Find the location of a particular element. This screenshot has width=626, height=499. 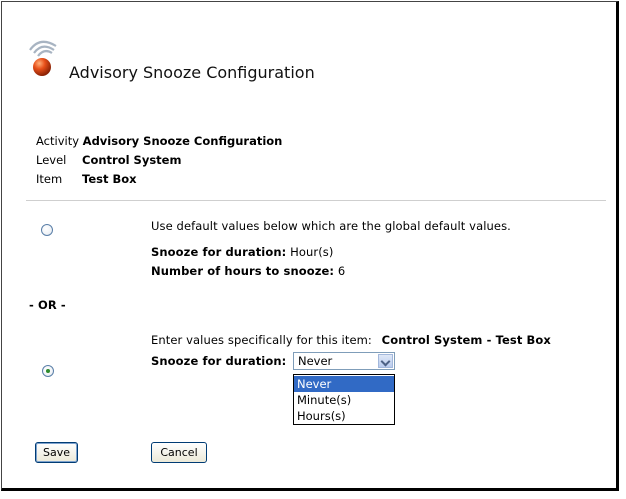

item-label: Item is located at coordinates (49, 179).